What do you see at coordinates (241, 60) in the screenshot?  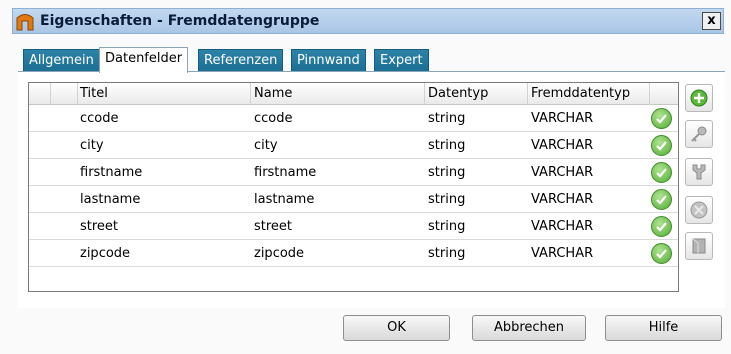 I see `tab-referenzen: Referenzen` at bounding box center [241, 60].